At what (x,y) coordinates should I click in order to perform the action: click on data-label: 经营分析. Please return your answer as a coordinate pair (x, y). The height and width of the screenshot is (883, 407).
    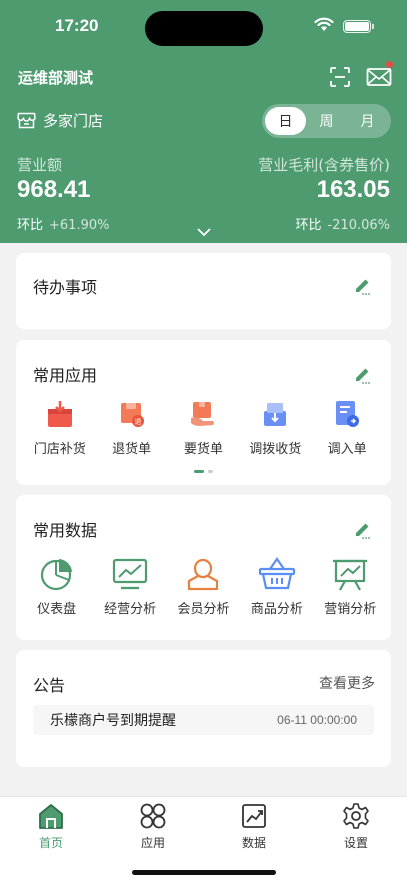
    Looking at the image, I should click on (130, 609).